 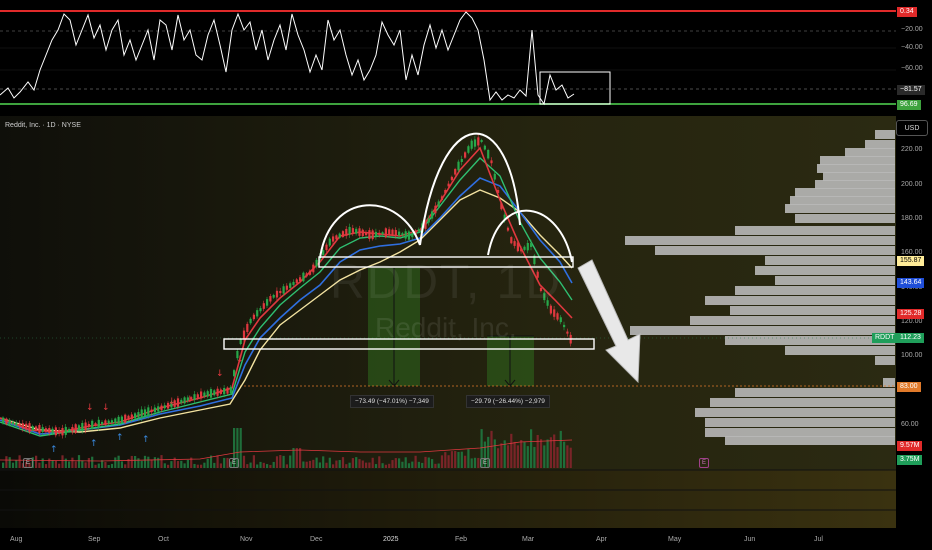 What do you see at coordinates (912, 128) in the screenshot?
I see `currency-button: USD` at bounding box center [912, 128].